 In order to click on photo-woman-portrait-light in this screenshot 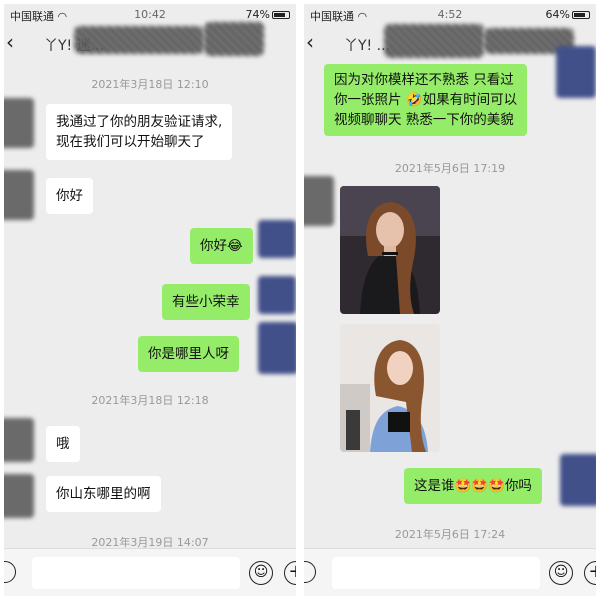, I will do `click(390, 388)`.